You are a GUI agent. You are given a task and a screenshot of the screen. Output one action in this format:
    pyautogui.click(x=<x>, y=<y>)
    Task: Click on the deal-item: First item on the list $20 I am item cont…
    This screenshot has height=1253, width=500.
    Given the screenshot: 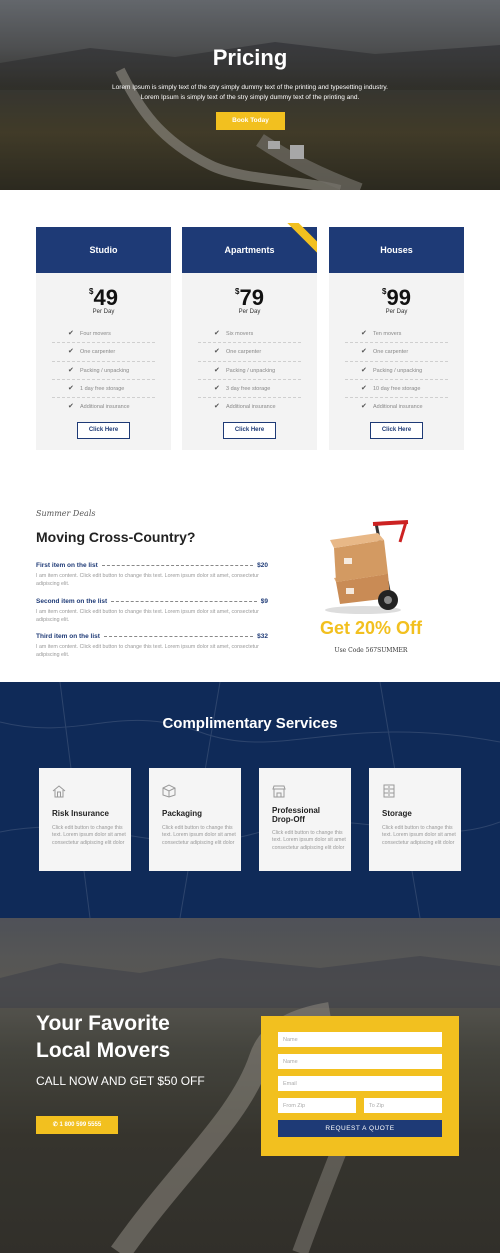 What is the action you would take?
    pyautogui.click(x=152, y=575)
    